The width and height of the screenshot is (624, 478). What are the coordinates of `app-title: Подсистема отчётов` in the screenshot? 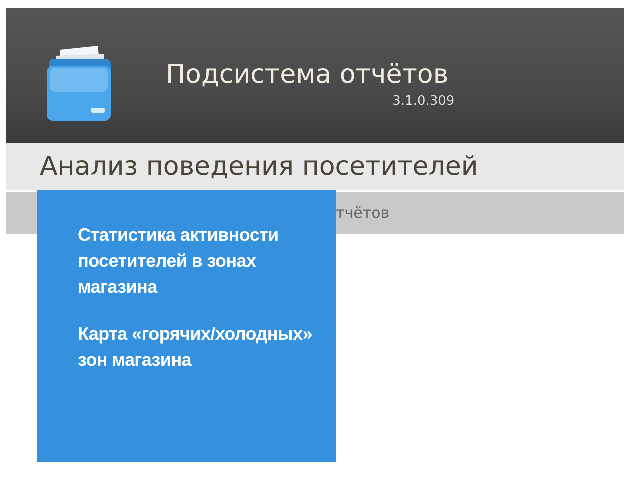 It's located at (307, 75).